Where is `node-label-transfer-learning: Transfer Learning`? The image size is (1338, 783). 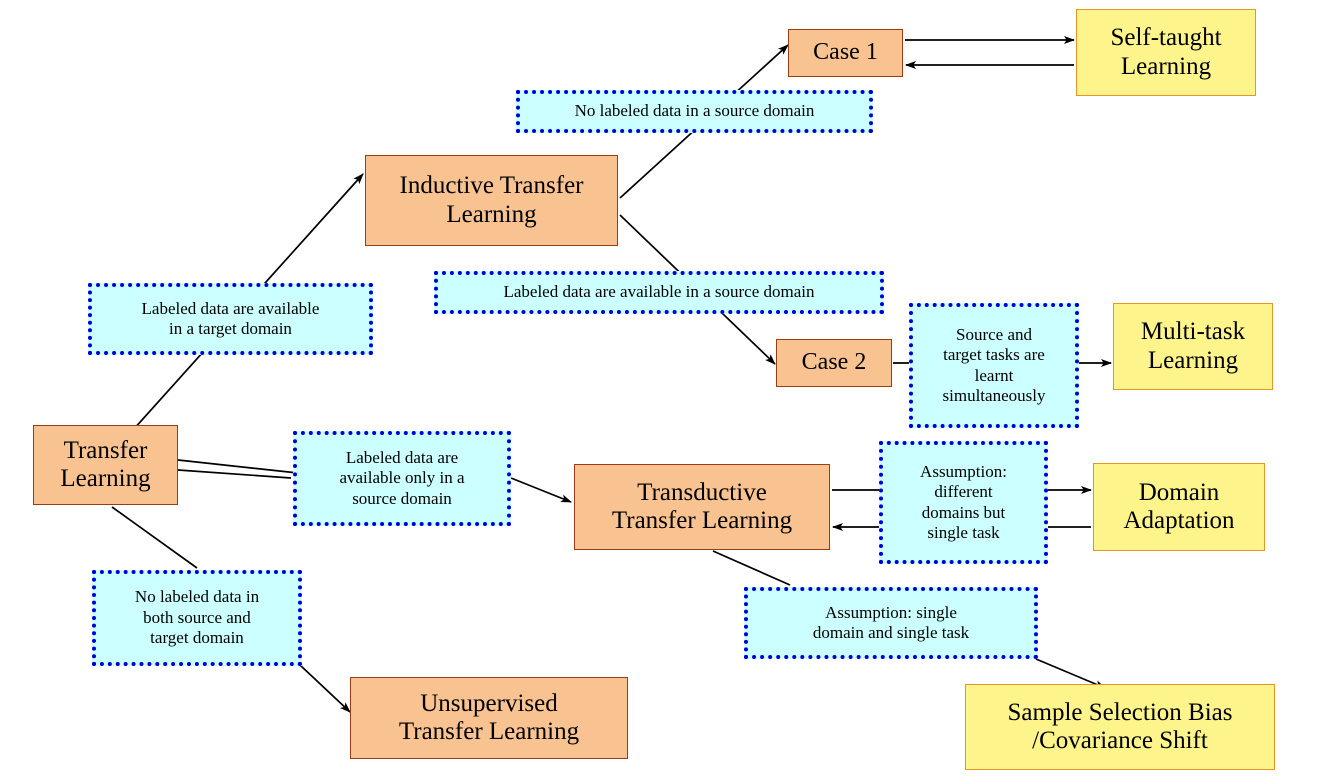 node-label-transfer-learning: Transfer Learning is located at coordinates (105, 464).